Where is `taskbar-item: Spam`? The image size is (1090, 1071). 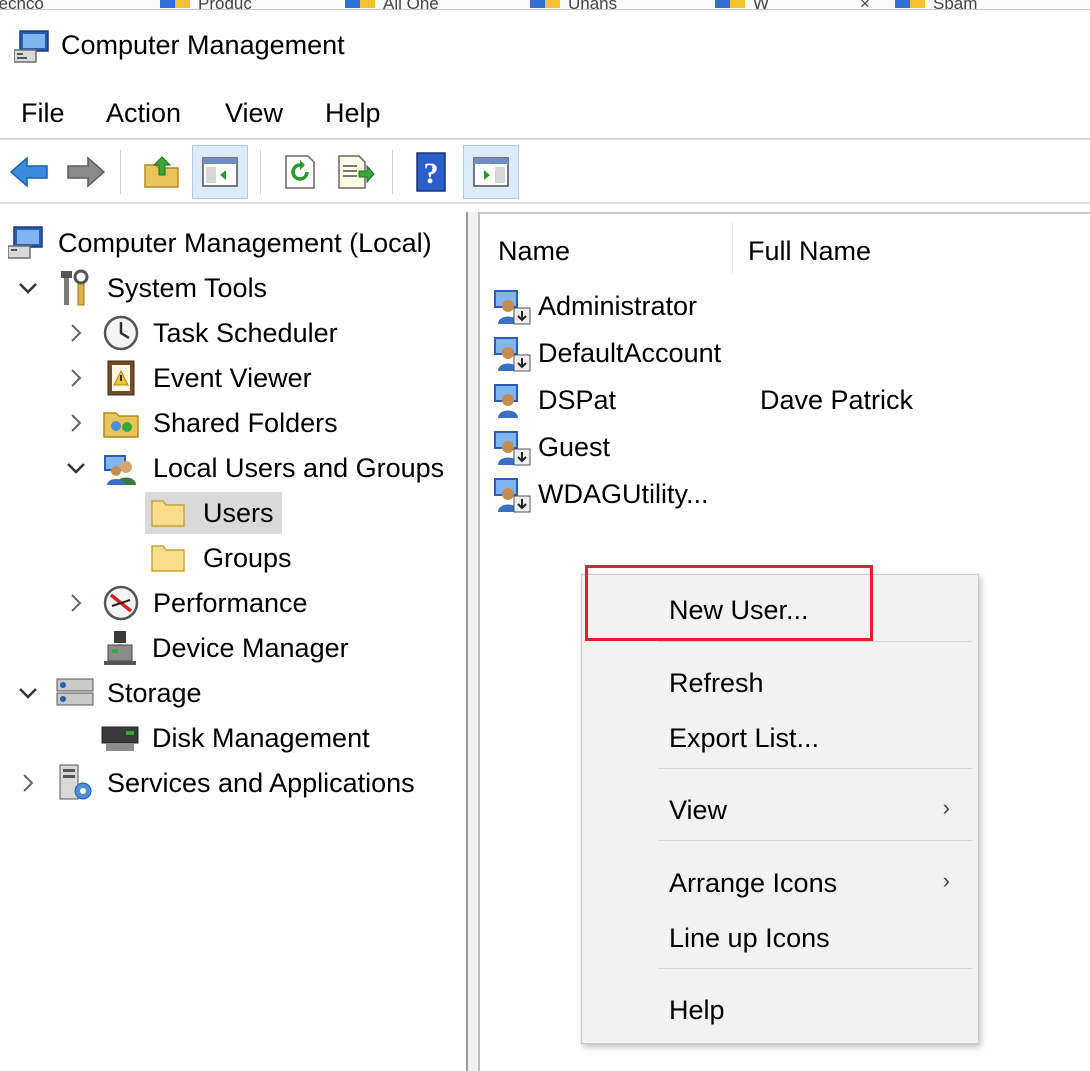
taskbar-item: Spam is located at coordinates (936, 5).